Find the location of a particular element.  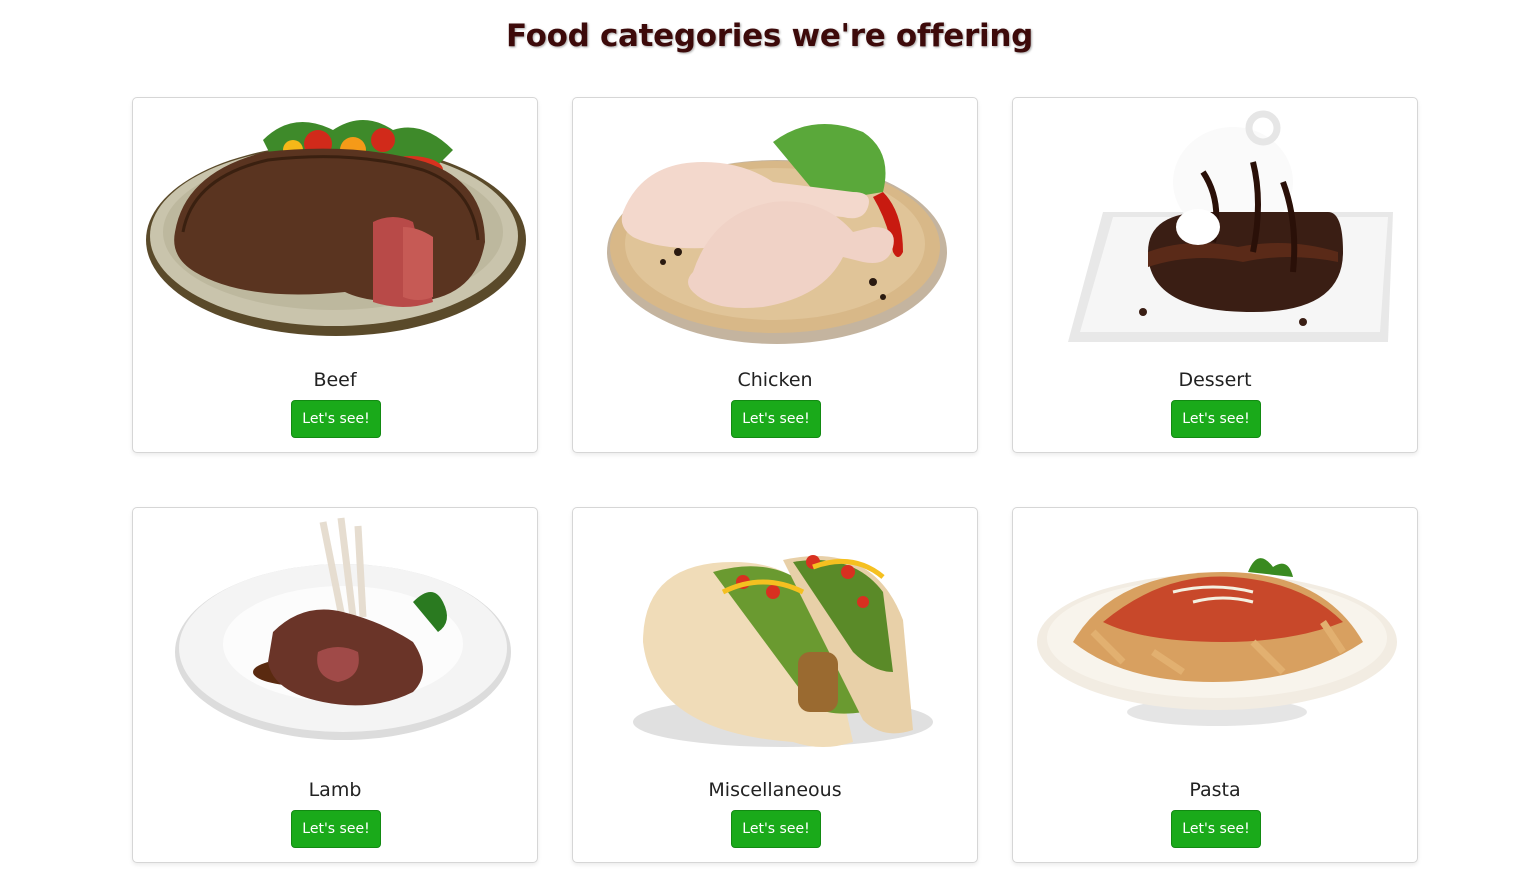

lets-see-lamb-button: Let's see! is located at coordinates (336, 829).